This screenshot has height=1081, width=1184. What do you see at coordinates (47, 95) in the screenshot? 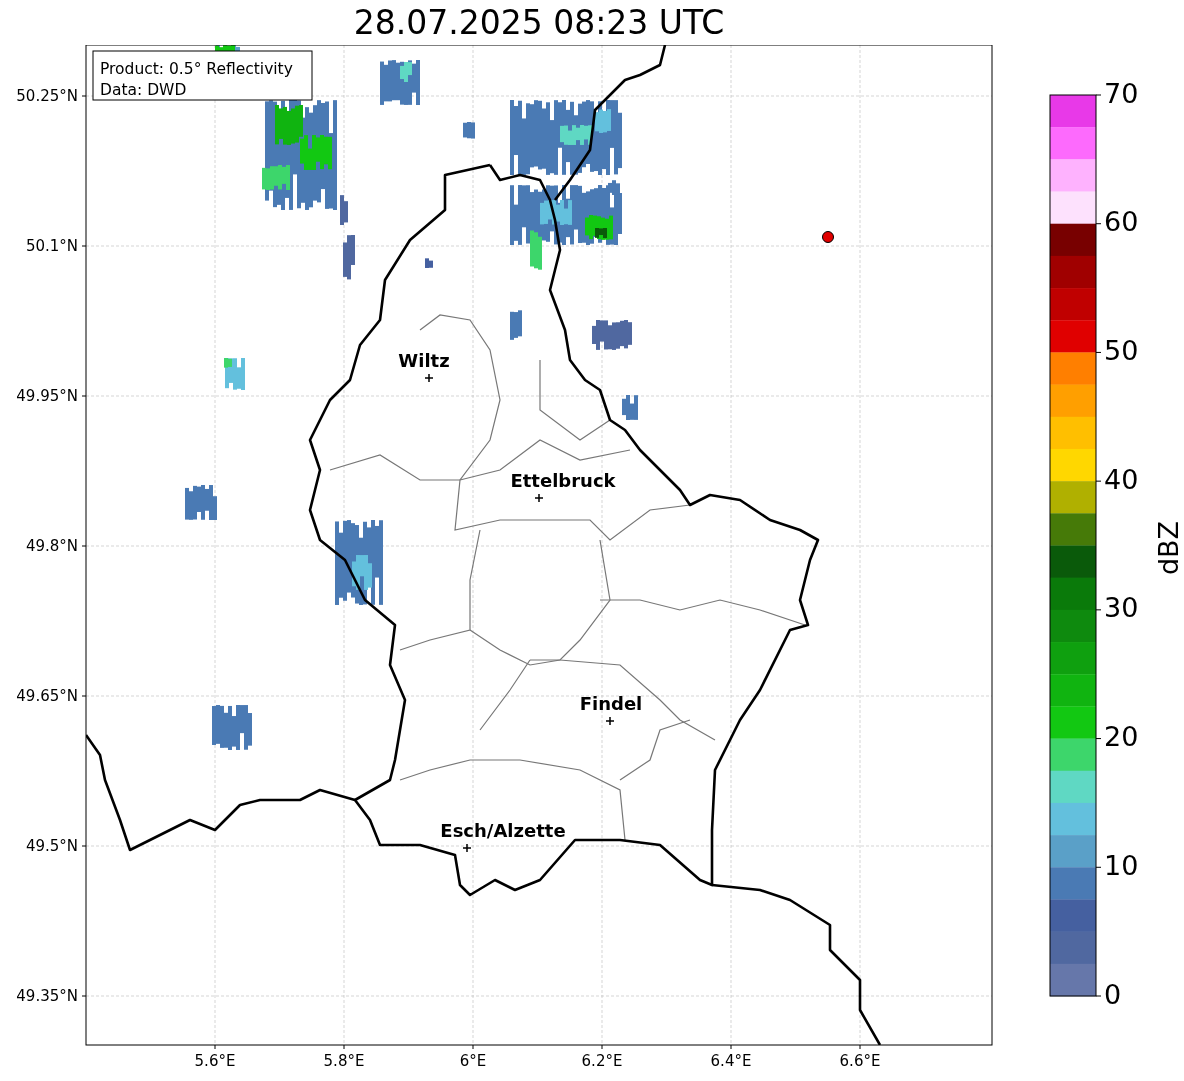
I see `latitude-tick-label: 50.25°N` at bounding box center [47, 95].